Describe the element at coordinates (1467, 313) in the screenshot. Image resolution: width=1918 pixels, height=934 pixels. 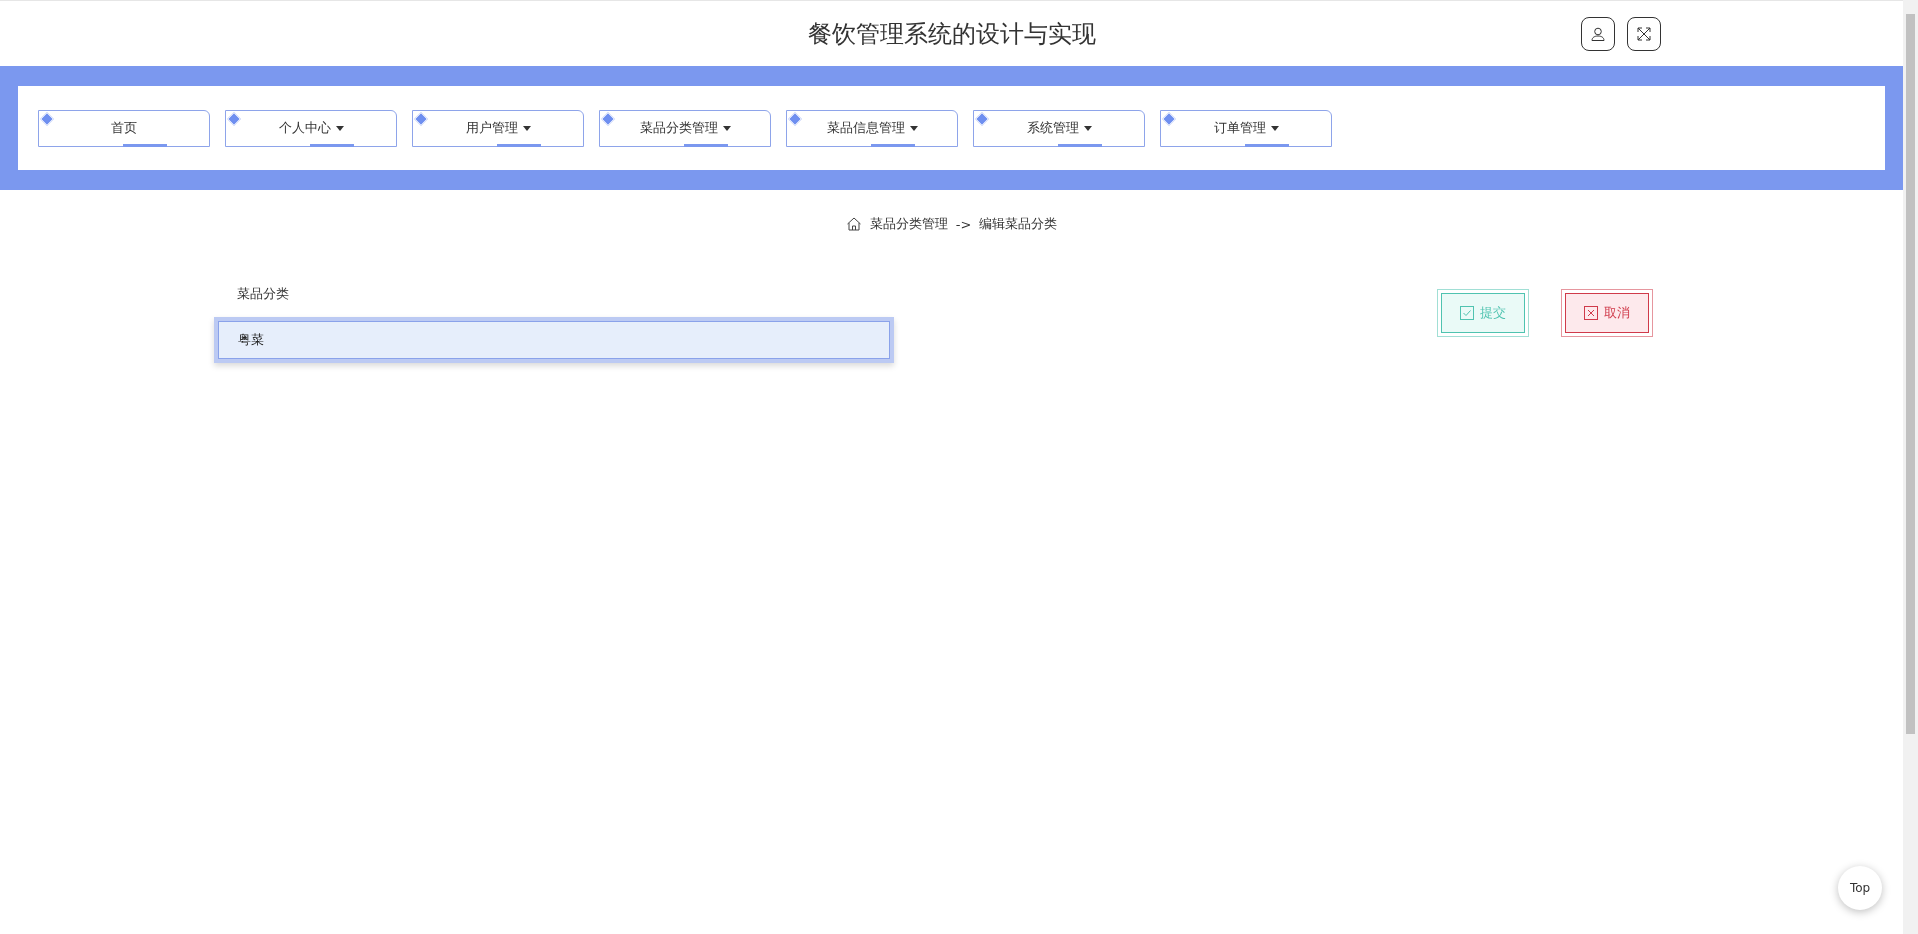
I see `checkbox-icon` at that location.